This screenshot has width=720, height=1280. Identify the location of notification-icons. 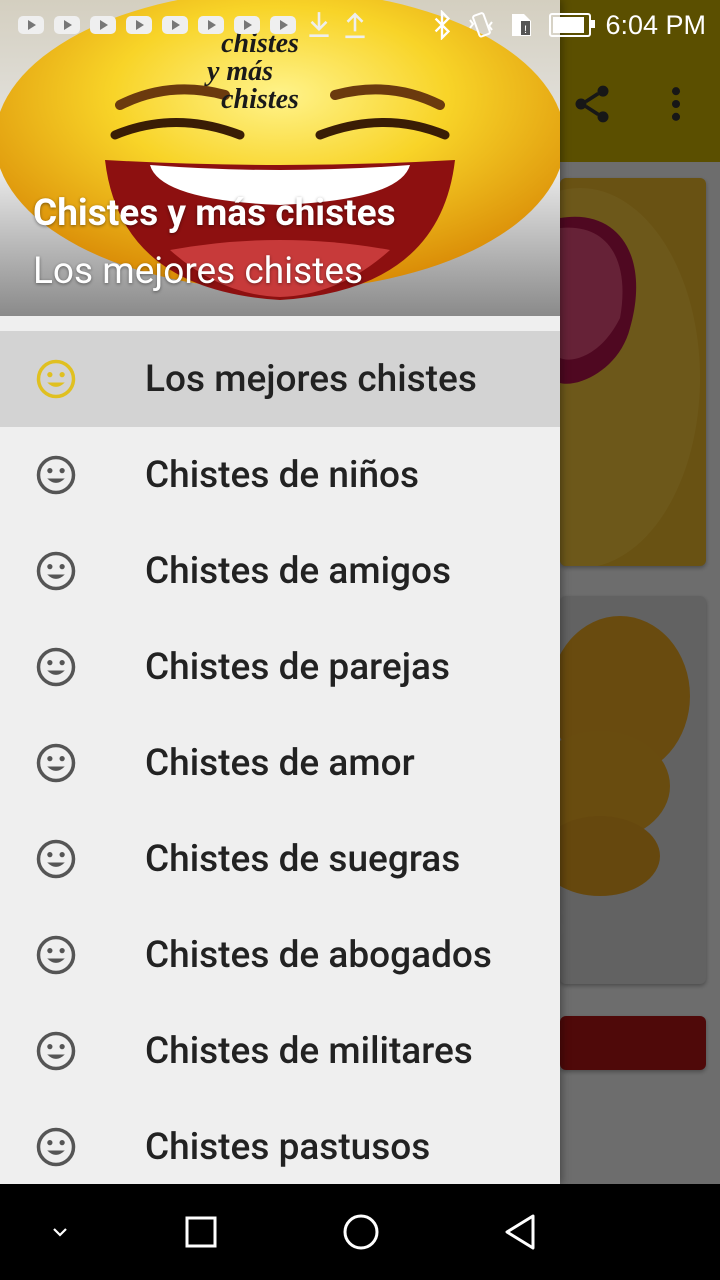
(184, 25).